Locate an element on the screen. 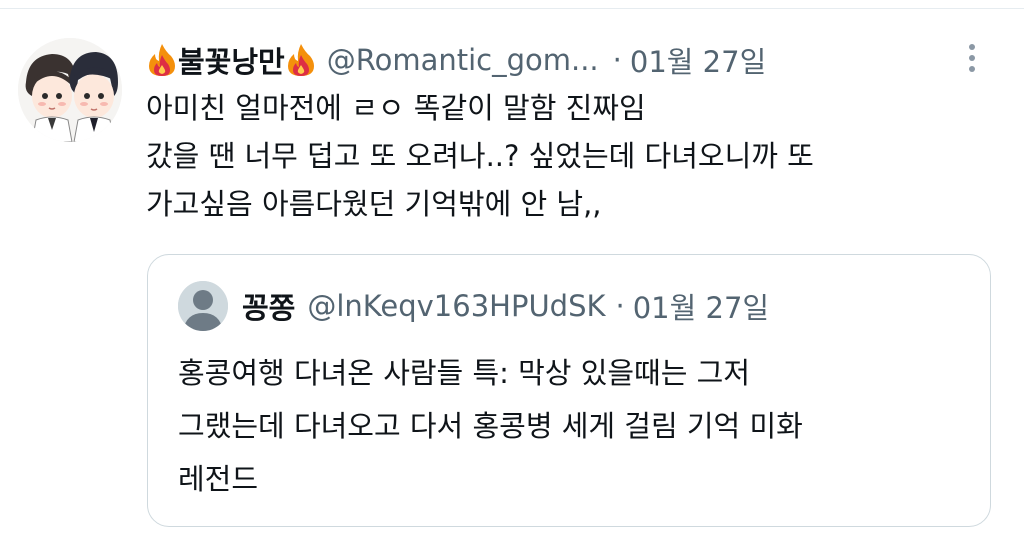 The height and width of the screenshot is (533, 1024). tweet-text-line: 갔을 땐 너무 덥고 또 오려나..? 싶었는데 다녀오니까 또 is located at coordinates (480, 156).